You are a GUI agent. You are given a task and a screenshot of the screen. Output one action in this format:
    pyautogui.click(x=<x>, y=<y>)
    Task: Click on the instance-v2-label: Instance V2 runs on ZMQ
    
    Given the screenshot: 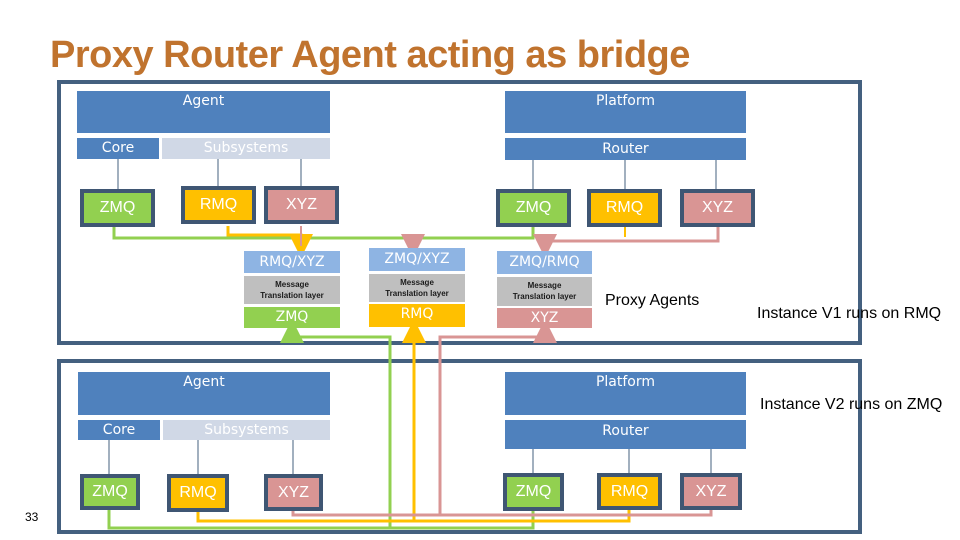 What is the action you would take?
    pyautogui.click(x=851, y=404)
    